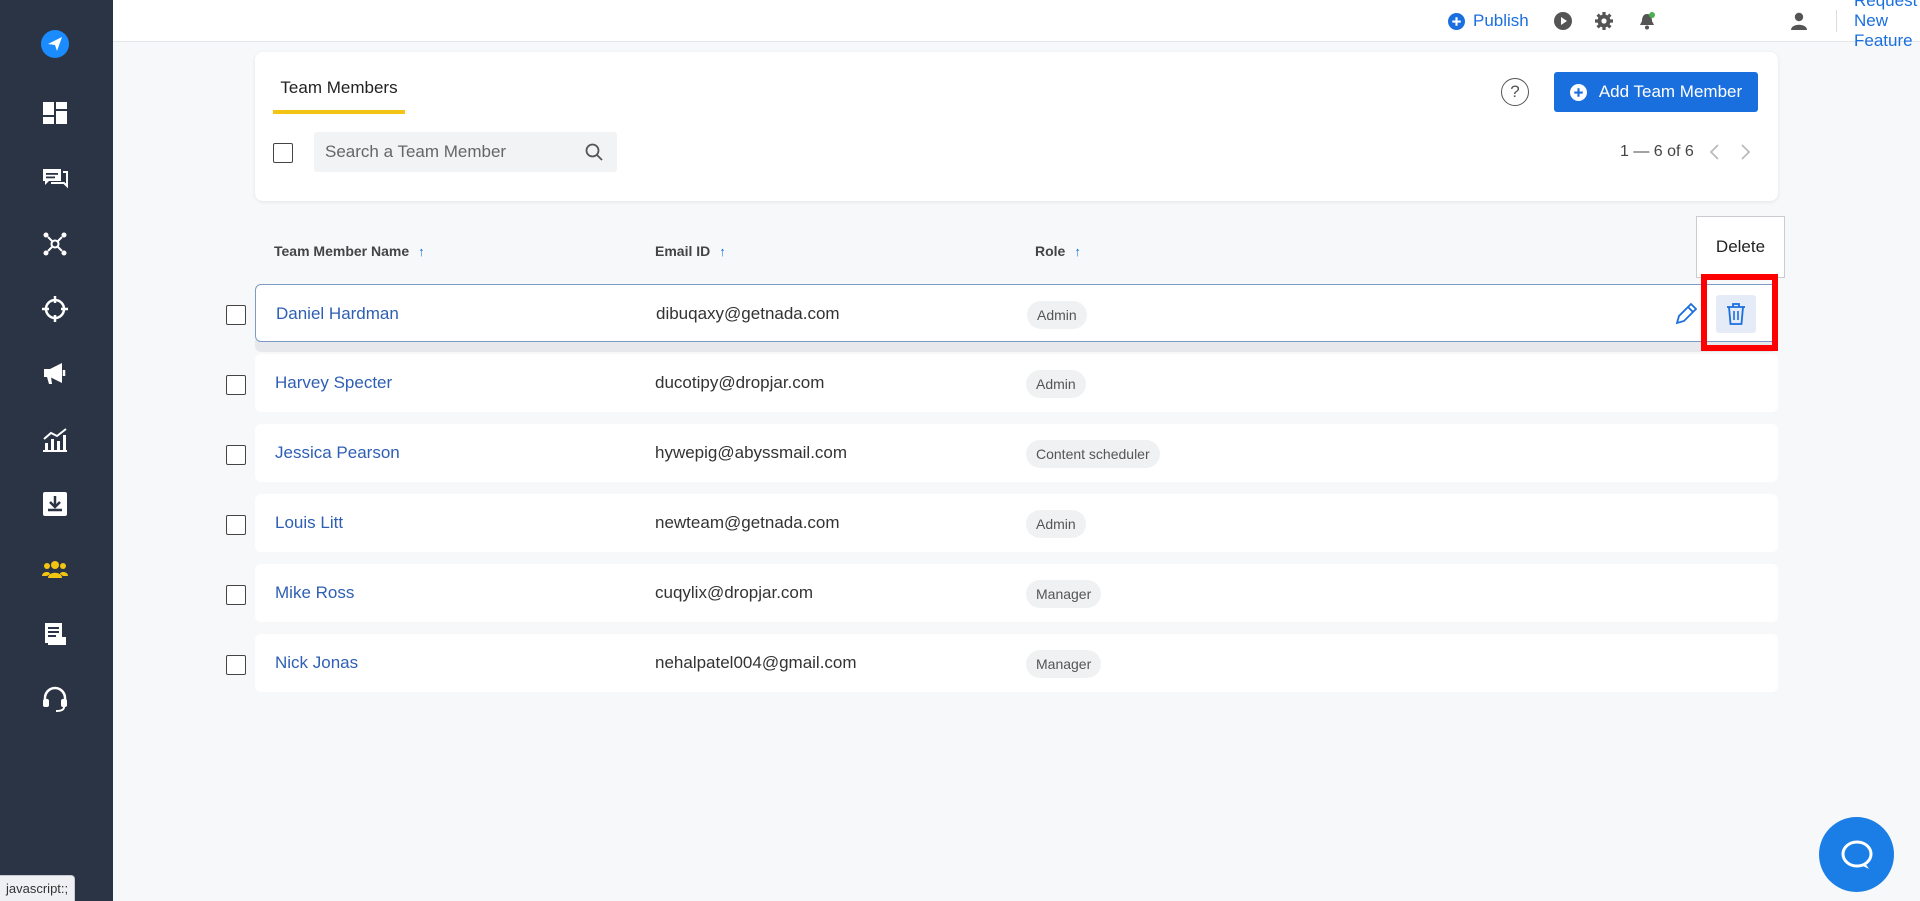 The height and width of the screenshot is (901, 1920). I want to click on member-name-link: Jessica Pearson, so click(337, 453).